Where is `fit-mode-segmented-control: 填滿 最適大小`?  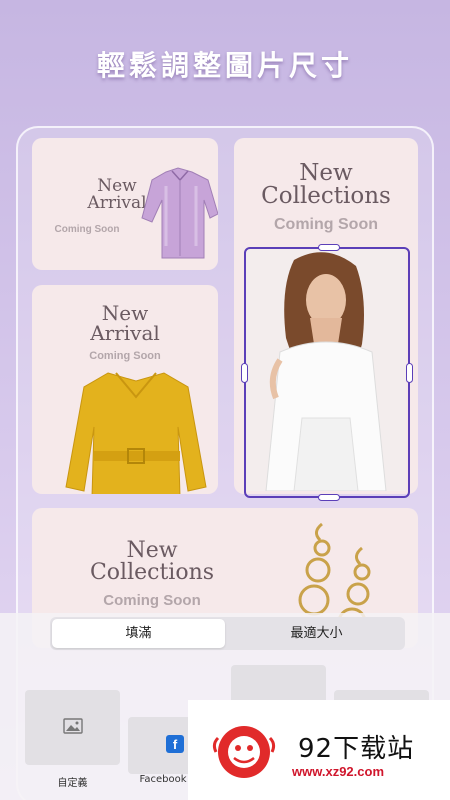
fit-mode-segmented-control: 填滿 最適大小 is located at coordinates (227, 633).